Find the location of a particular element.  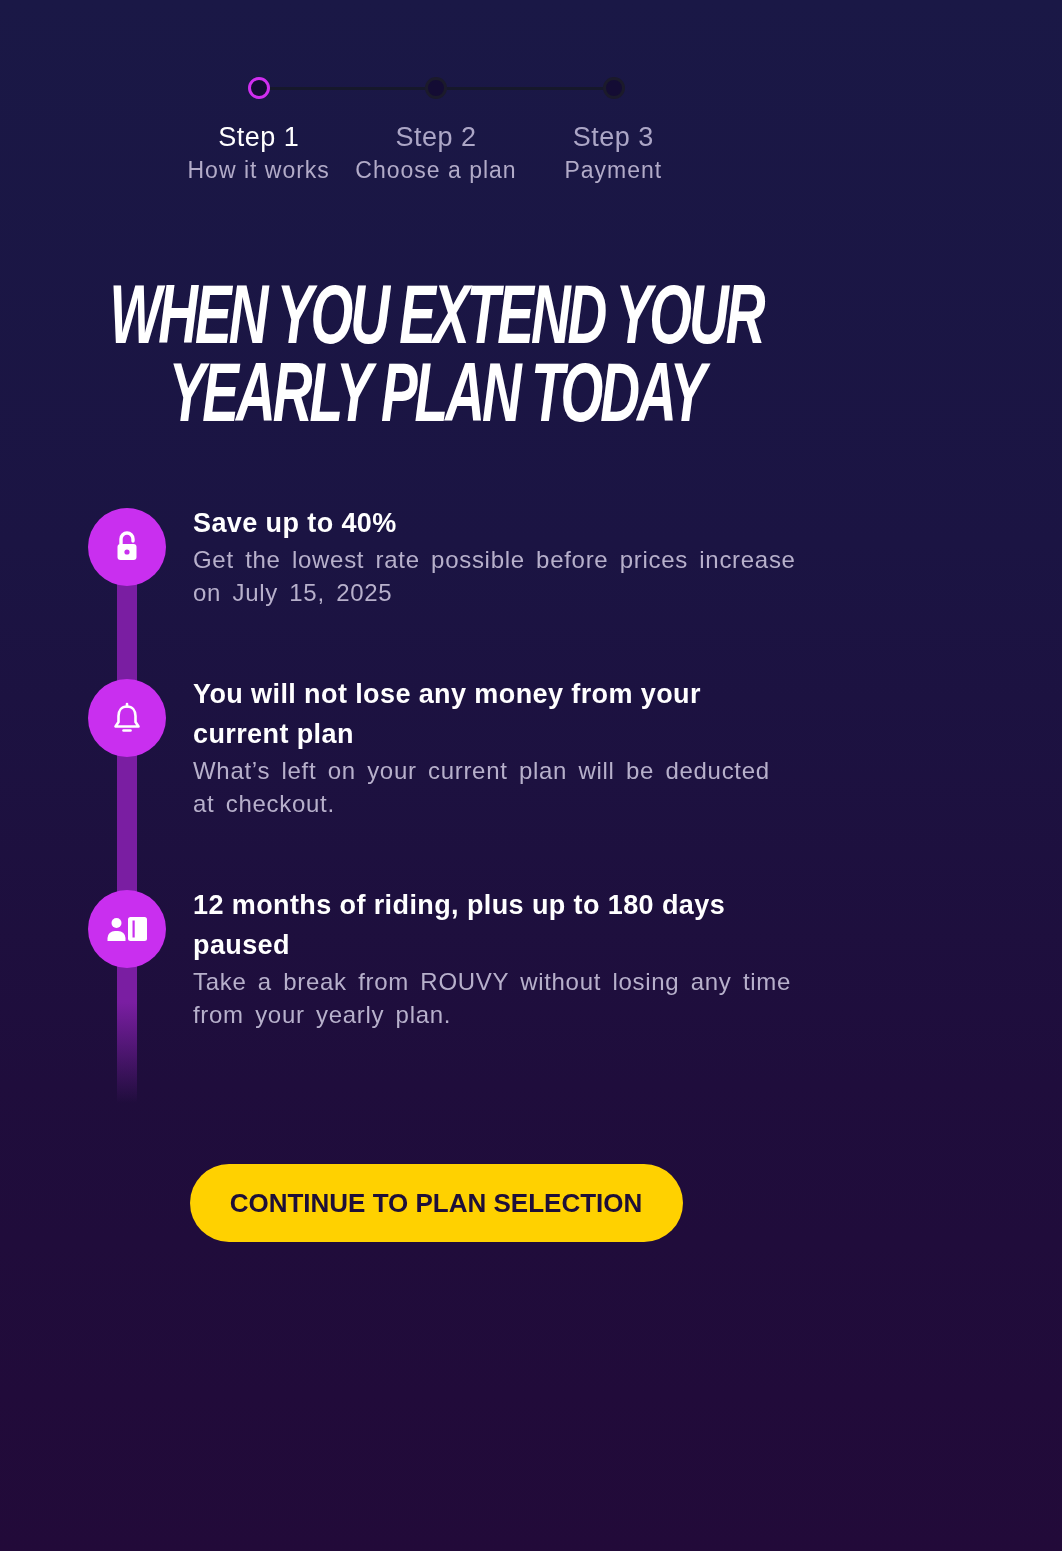

bell-icon is located at coordinates (127, 718).